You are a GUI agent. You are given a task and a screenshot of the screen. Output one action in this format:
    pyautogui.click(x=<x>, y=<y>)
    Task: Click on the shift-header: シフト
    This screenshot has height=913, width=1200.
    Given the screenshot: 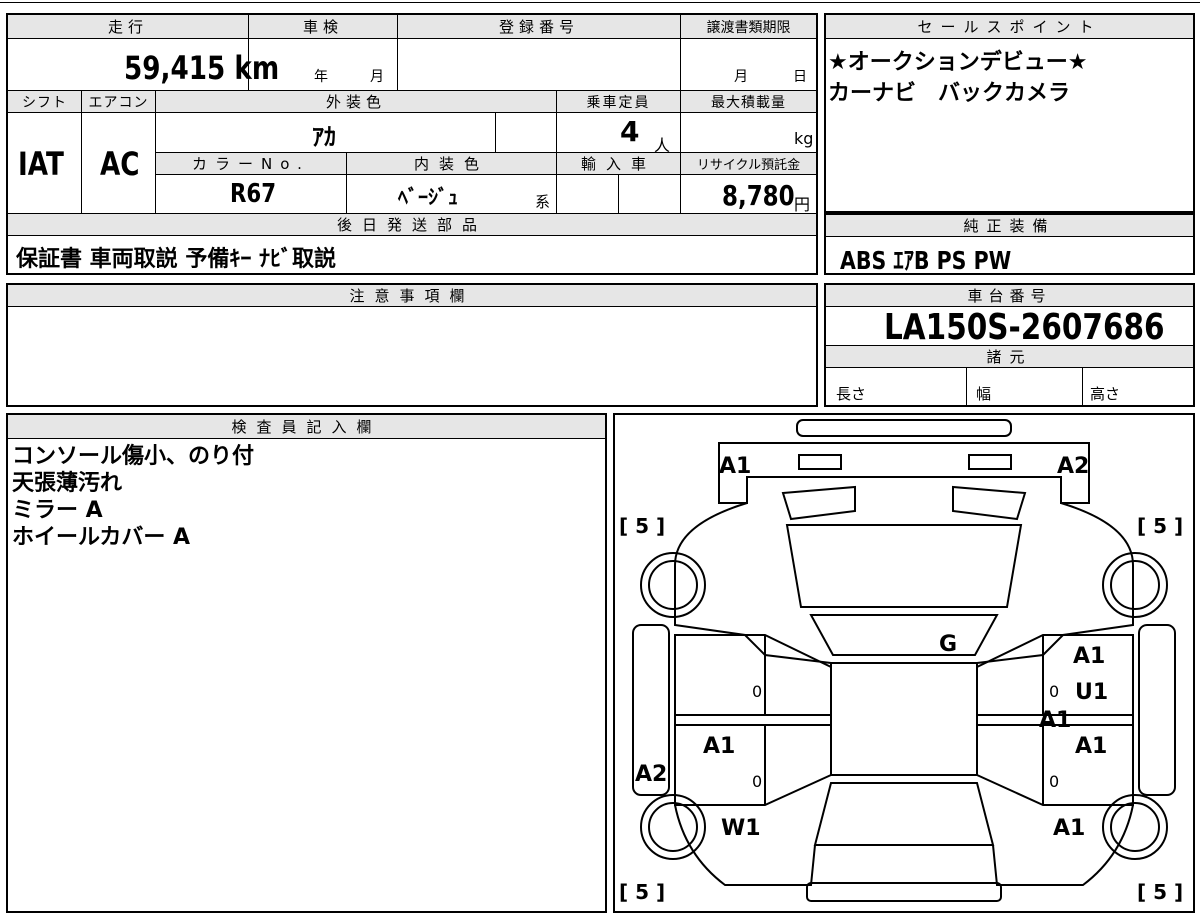 What is the action you would take?
    pyautogui.click(x=44, y=102)
    